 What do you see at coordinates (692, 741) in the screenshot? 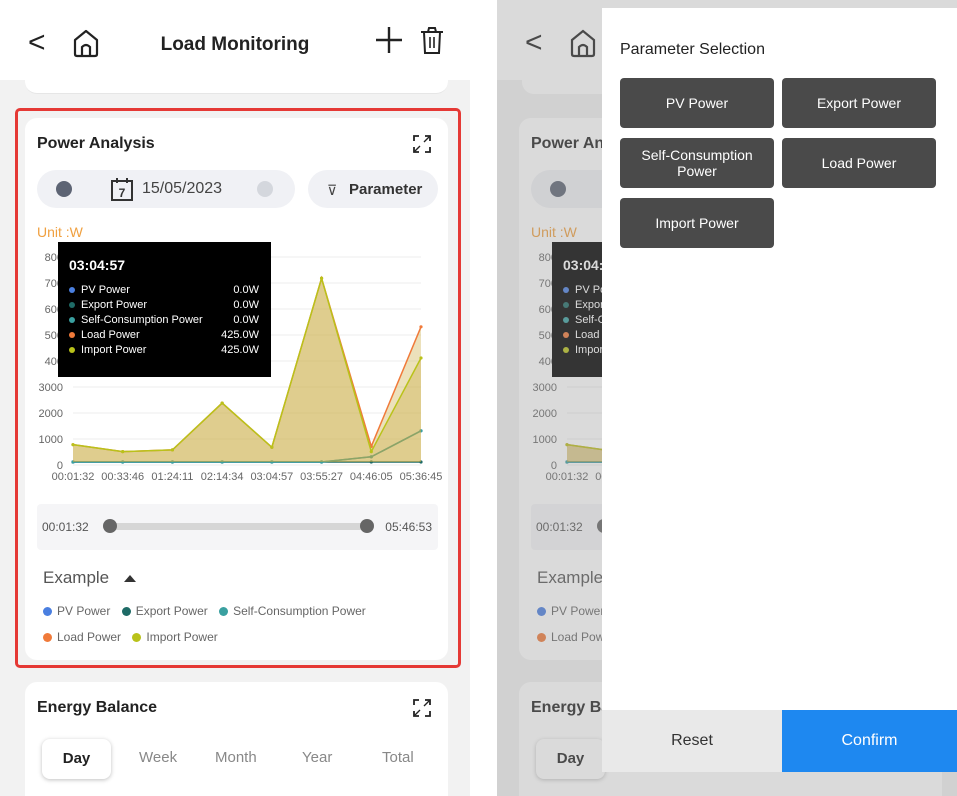
I see `reset-button: Reset` at bounding box center [692, 741].